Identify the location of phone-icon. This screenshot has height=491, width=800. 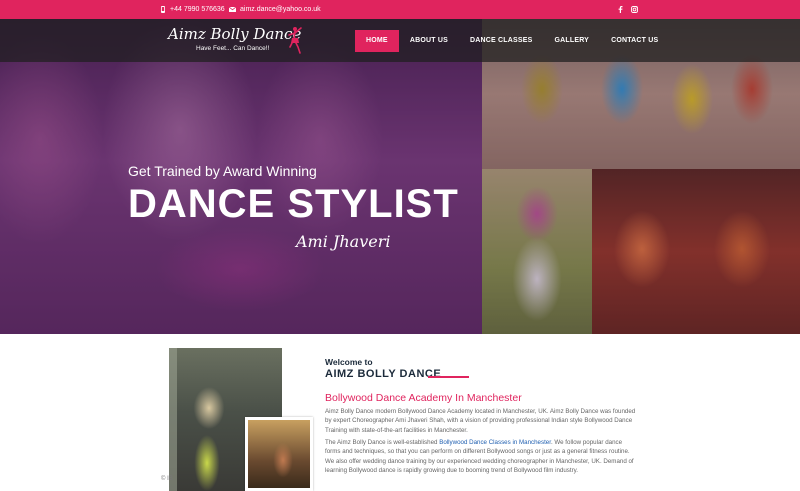
(163, 9).